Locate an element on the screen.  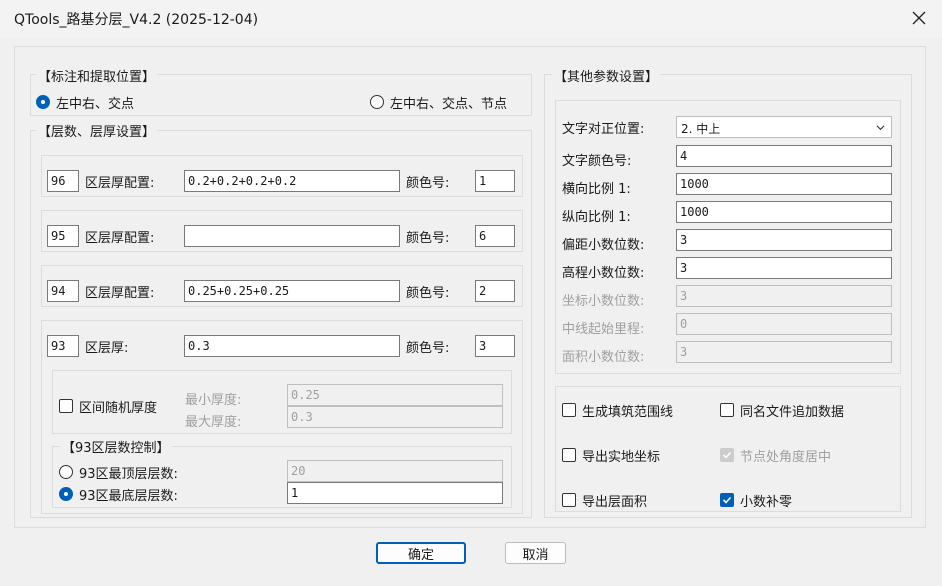
bottom-layer-count-label: 93区最底层层数: is located at coordinates (128, 494).